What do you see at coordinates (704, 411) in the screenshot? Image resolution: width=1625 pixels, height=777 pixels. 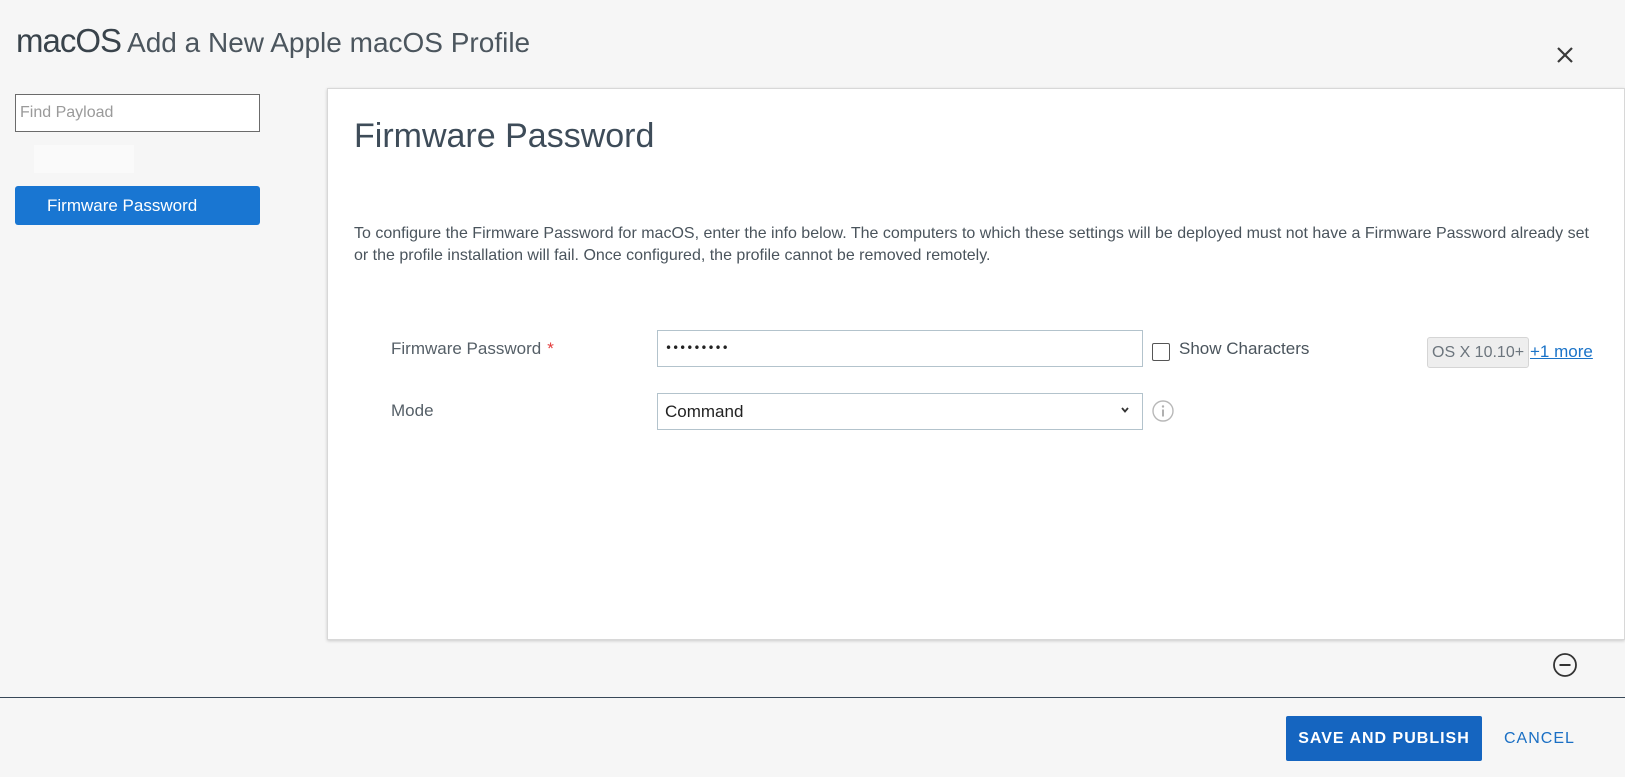 I see `mode-selected-value: Command` at bounding box center [704, 411].